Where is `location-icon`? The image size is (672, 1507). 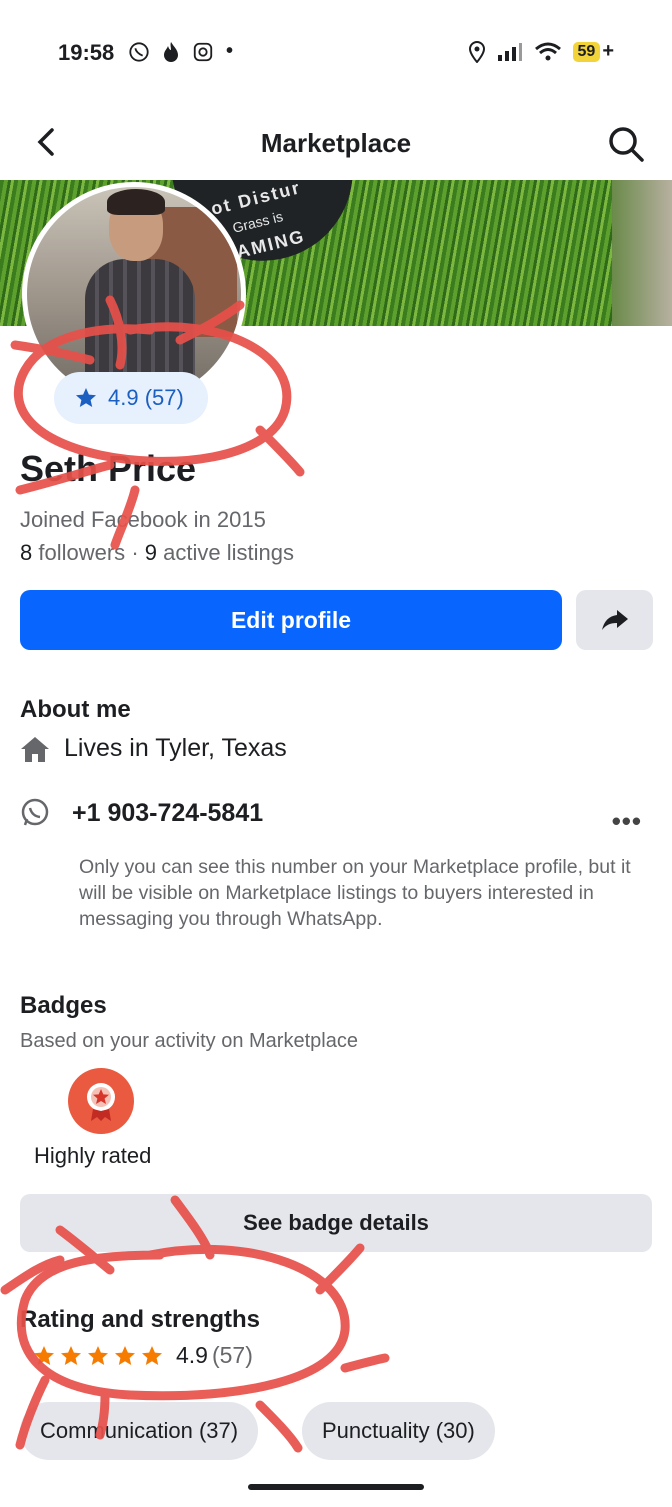 location-icon is located at coordinates (476, 51).